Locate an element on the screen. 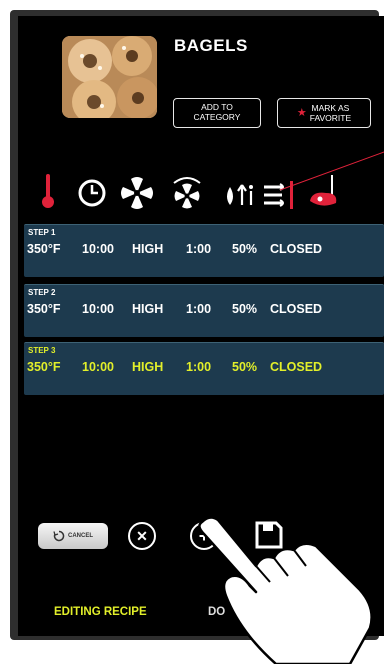 The height and width of the screenshot is (664, 384). mark-as-favorite-line1: MARK AS is located at coordinates (330, 108).